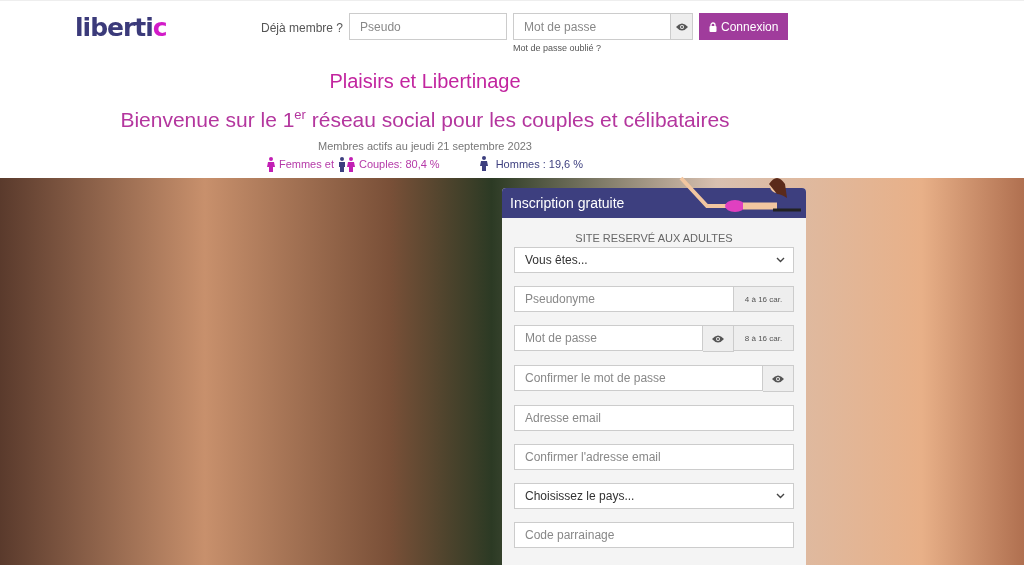 The image size is (1024, 565). Describe the element at coordinates (306, 164) in the screenshot. I see `women-label: Femmes et` at that location.